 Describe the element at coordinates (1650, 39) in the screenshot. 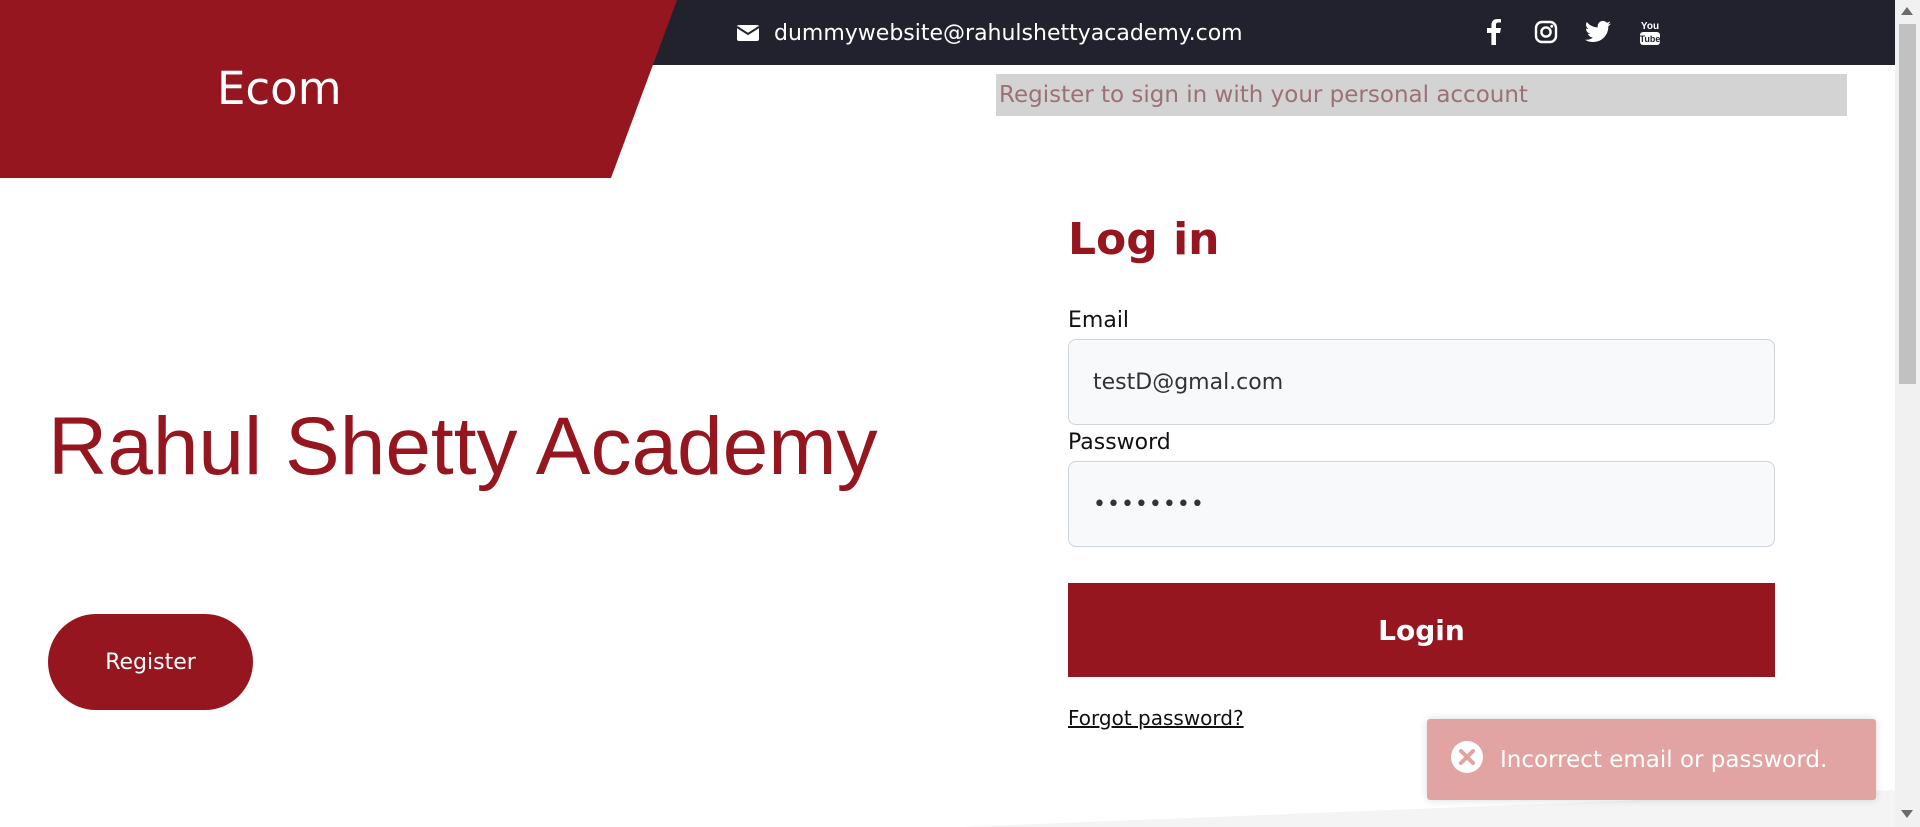

I see `svg-text: Tube` at that location.